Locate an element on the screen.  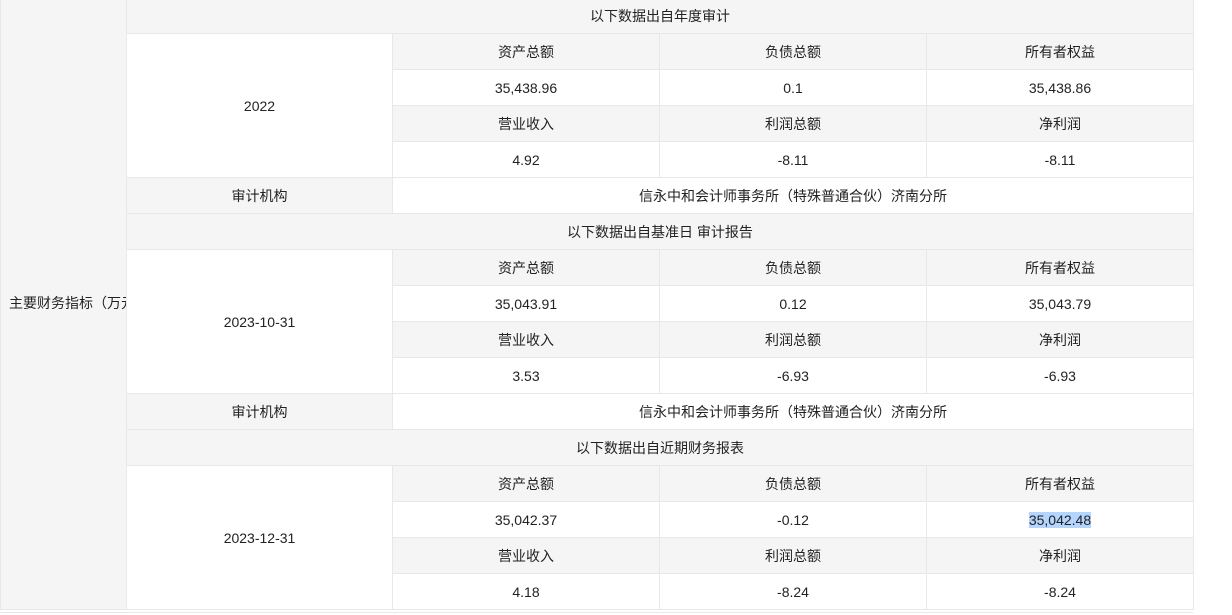
selected-equity-text: 35,042.48 is located at coordinates (1060, 519).